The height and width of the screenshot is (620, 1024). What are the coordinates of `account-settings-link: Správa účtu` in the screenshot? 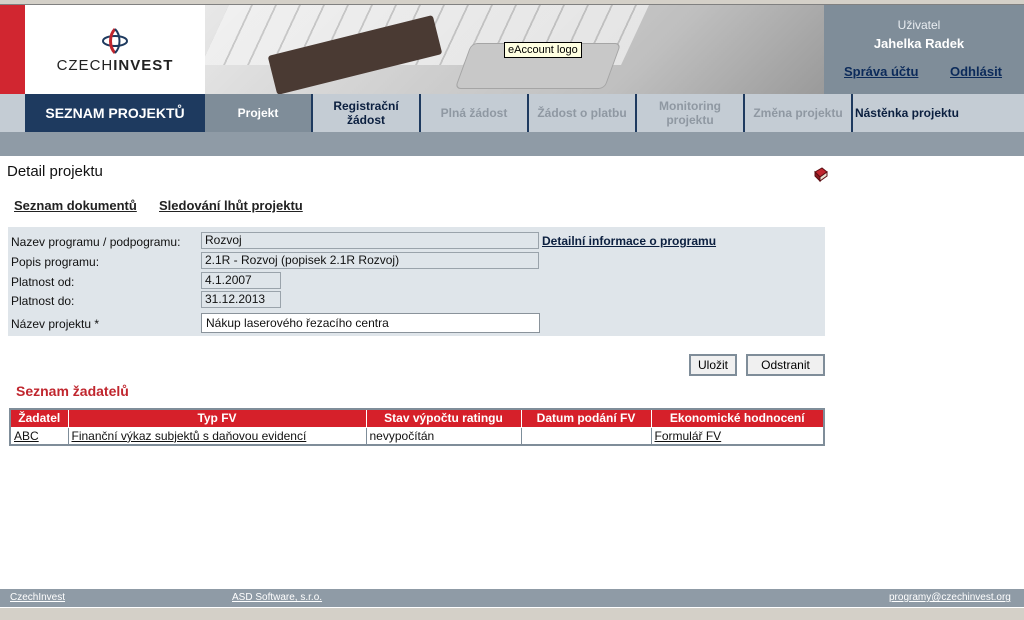 It's located at (881, 71).